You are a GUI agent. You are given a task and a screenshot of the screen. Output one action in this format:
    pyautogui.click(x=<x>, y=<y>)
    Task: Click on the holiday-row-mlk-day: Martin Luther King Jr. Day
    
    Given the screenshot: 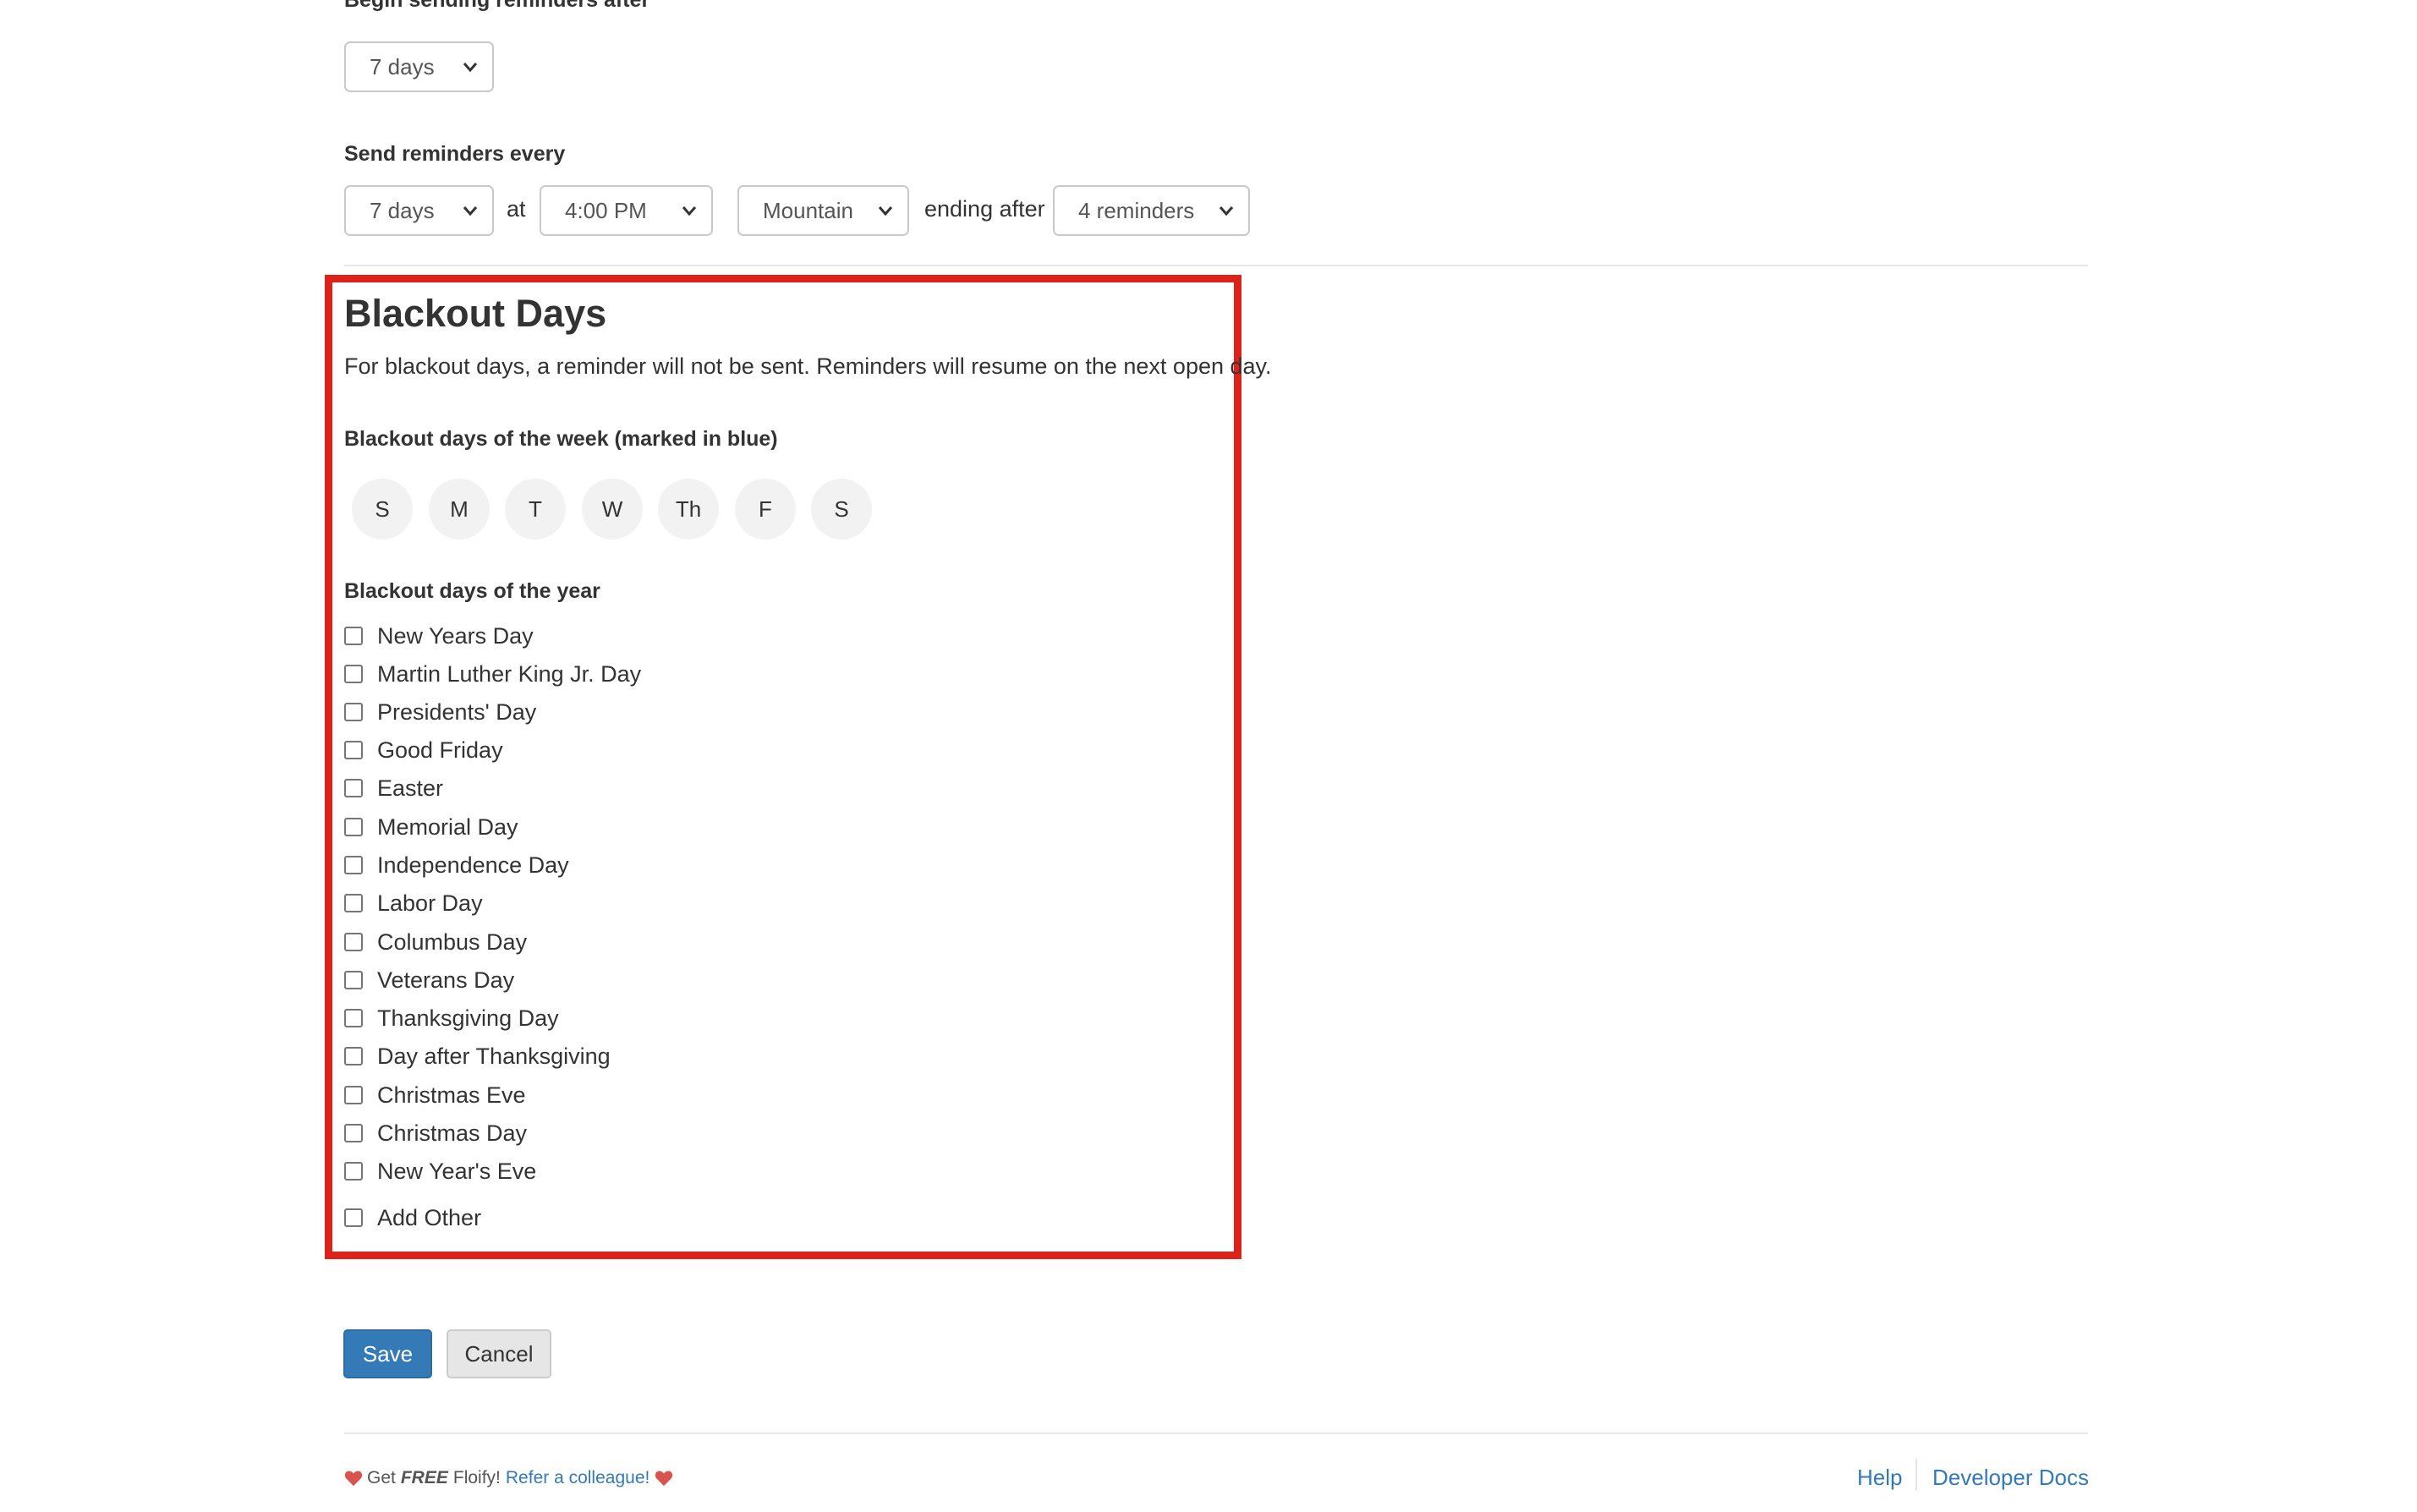 What is the action you would take?
    pyautogui.click(x=492, y=674)
    